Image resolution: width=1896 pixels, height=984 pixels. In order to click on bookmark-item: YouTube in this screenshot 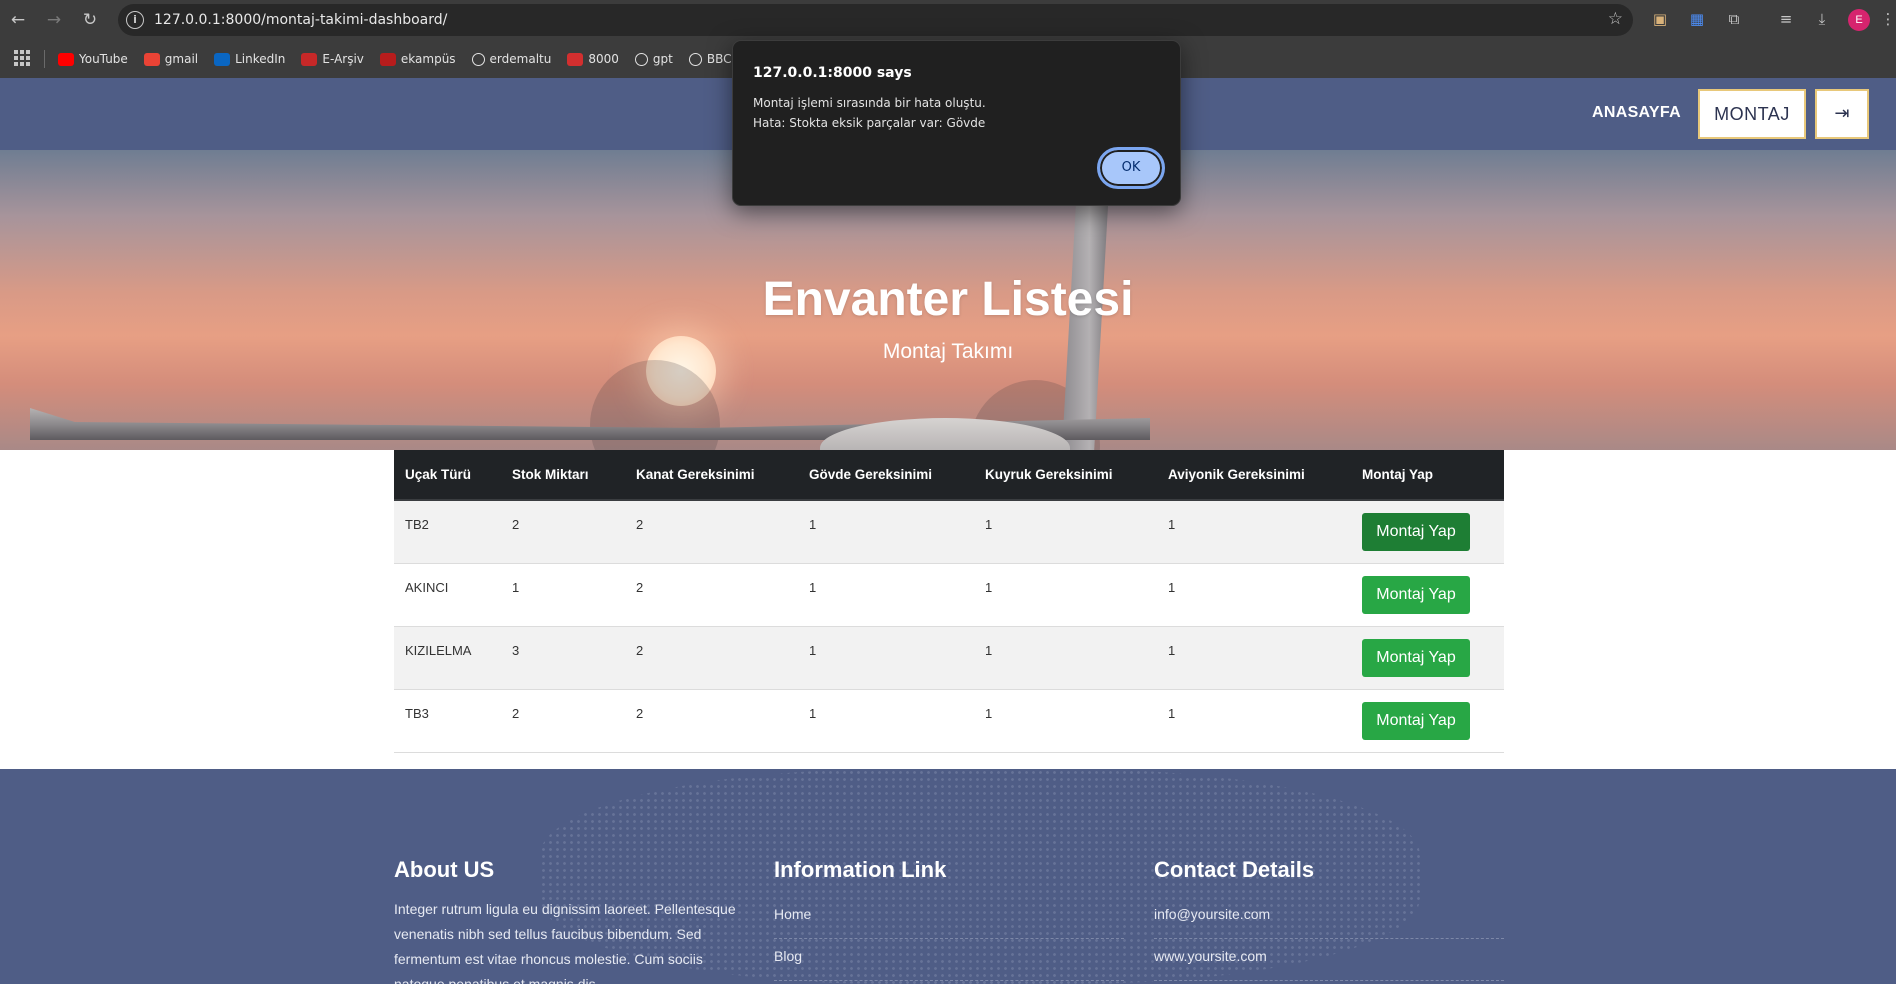, I will do `click(93, 59)`.